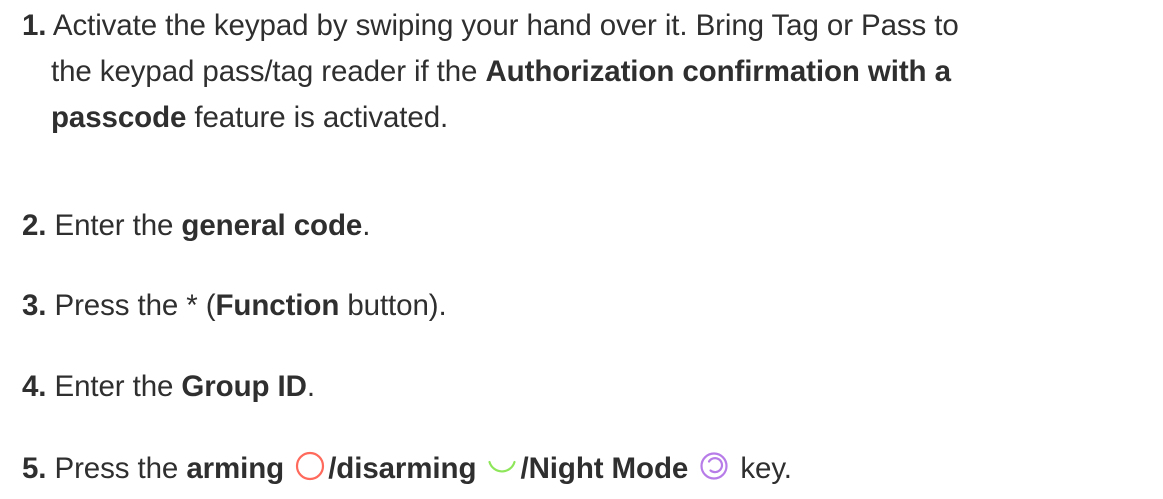  Describe the element at coordinates (393, 305) in the screenshot. I see `step-3-post: button).` at that location.